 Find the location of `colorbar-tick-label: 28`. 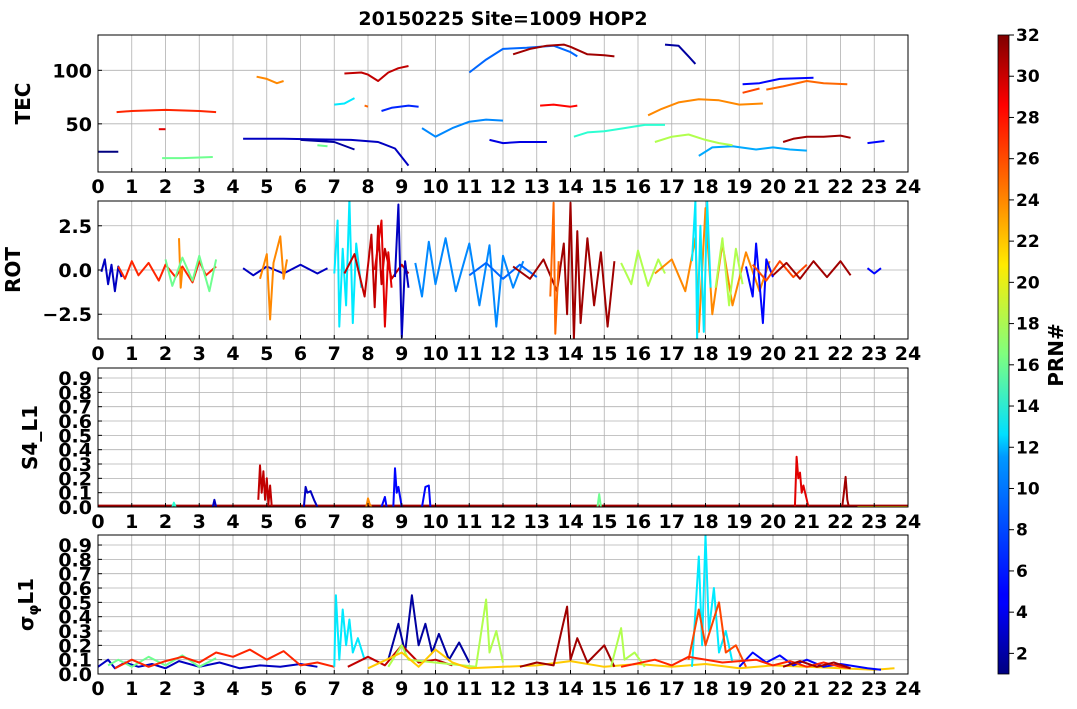

colorbar-tick-label: 28 is located at coordinates (1028, 118).